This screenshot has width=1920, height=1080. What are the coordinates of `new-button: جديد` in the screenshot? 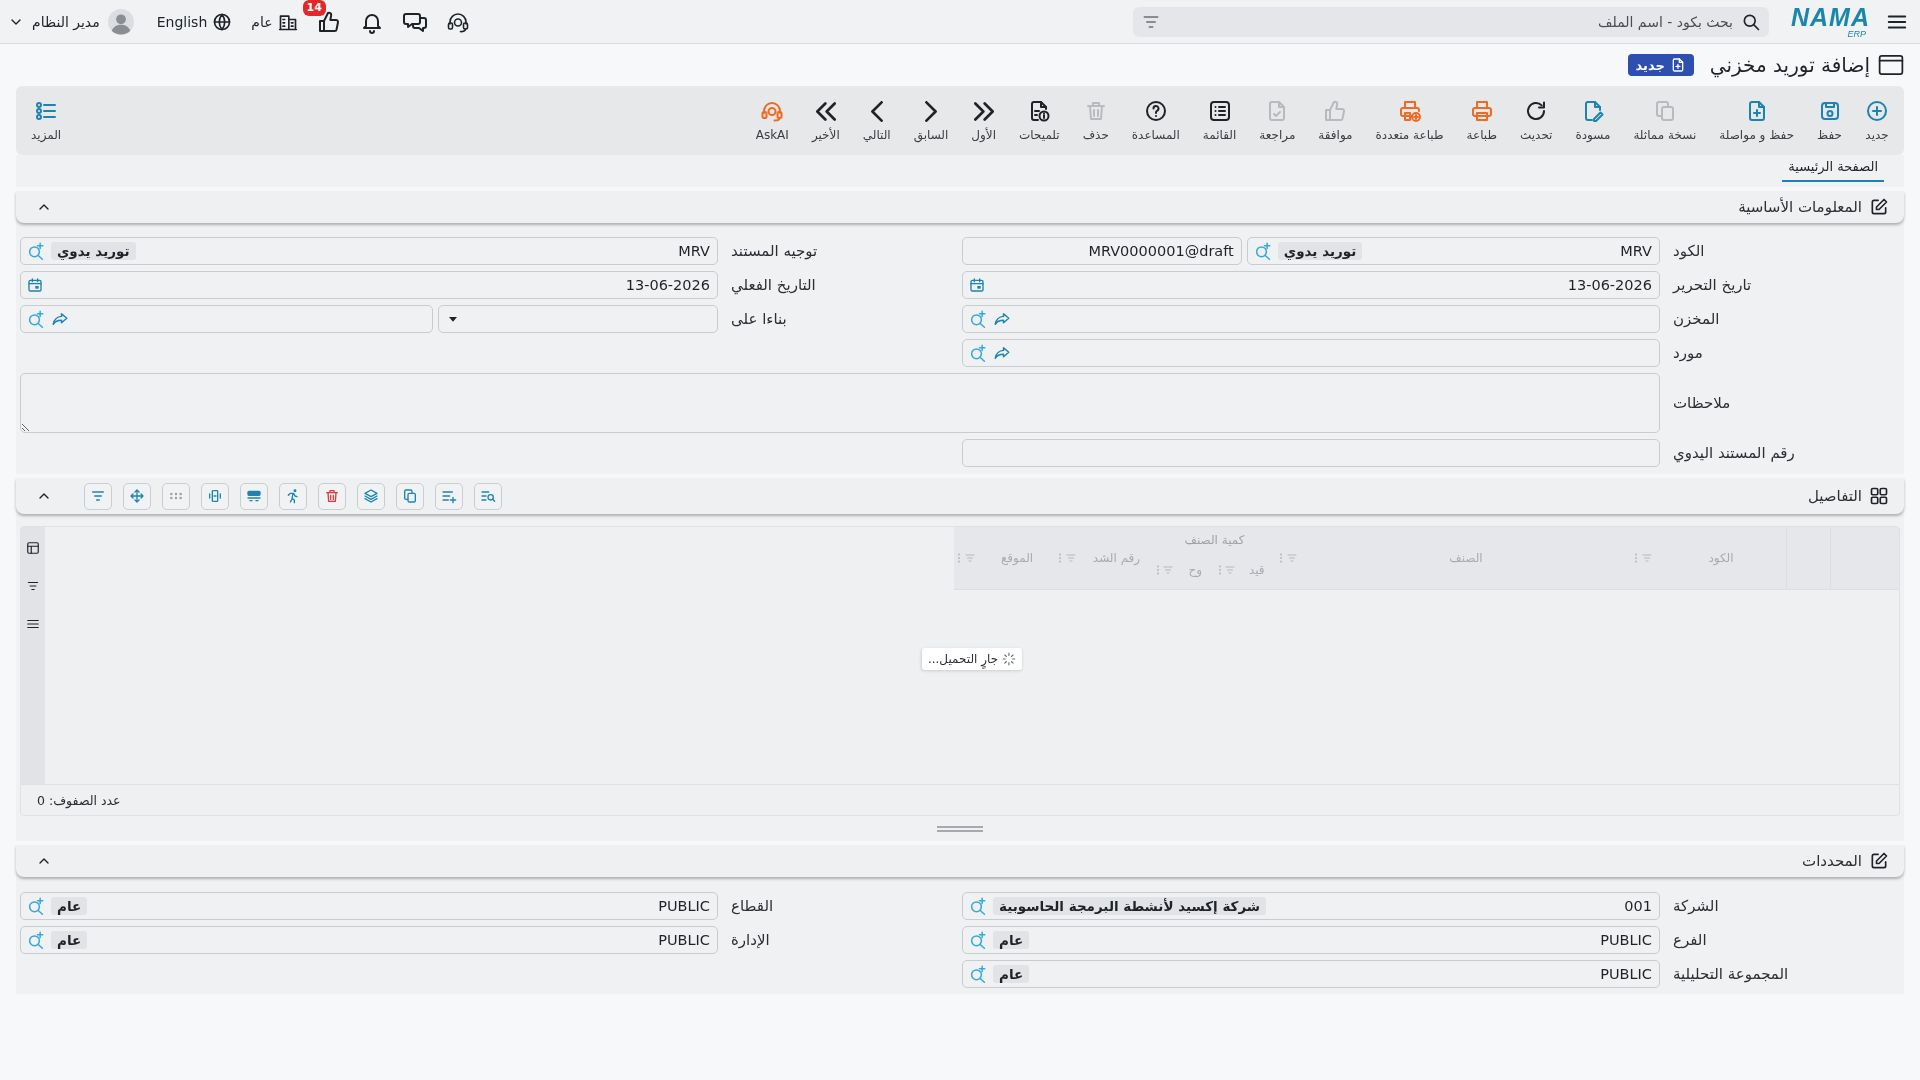 It's located at (1877, 120).